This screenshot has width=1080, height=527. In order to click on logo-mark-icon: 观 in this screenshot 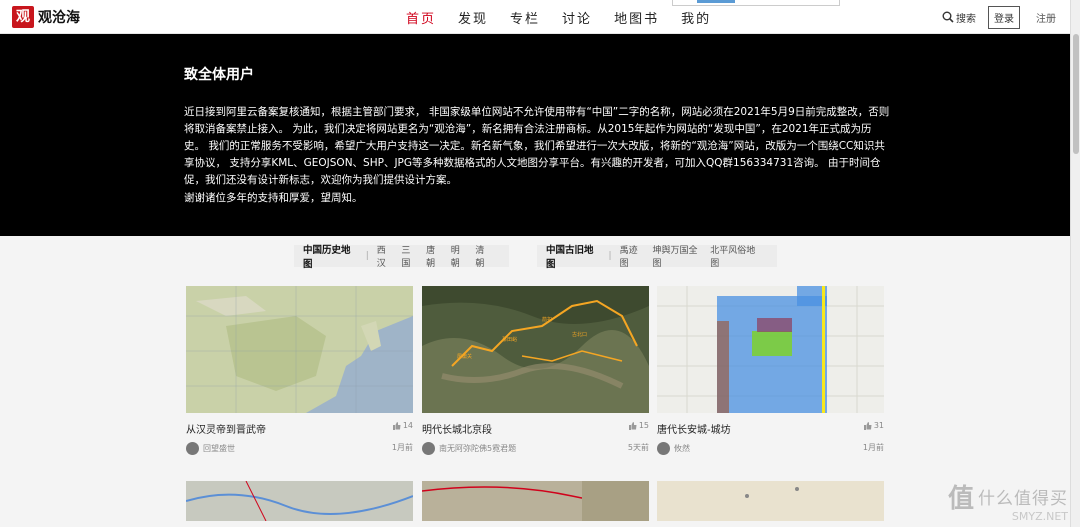, I will do `click(23, 17)`.